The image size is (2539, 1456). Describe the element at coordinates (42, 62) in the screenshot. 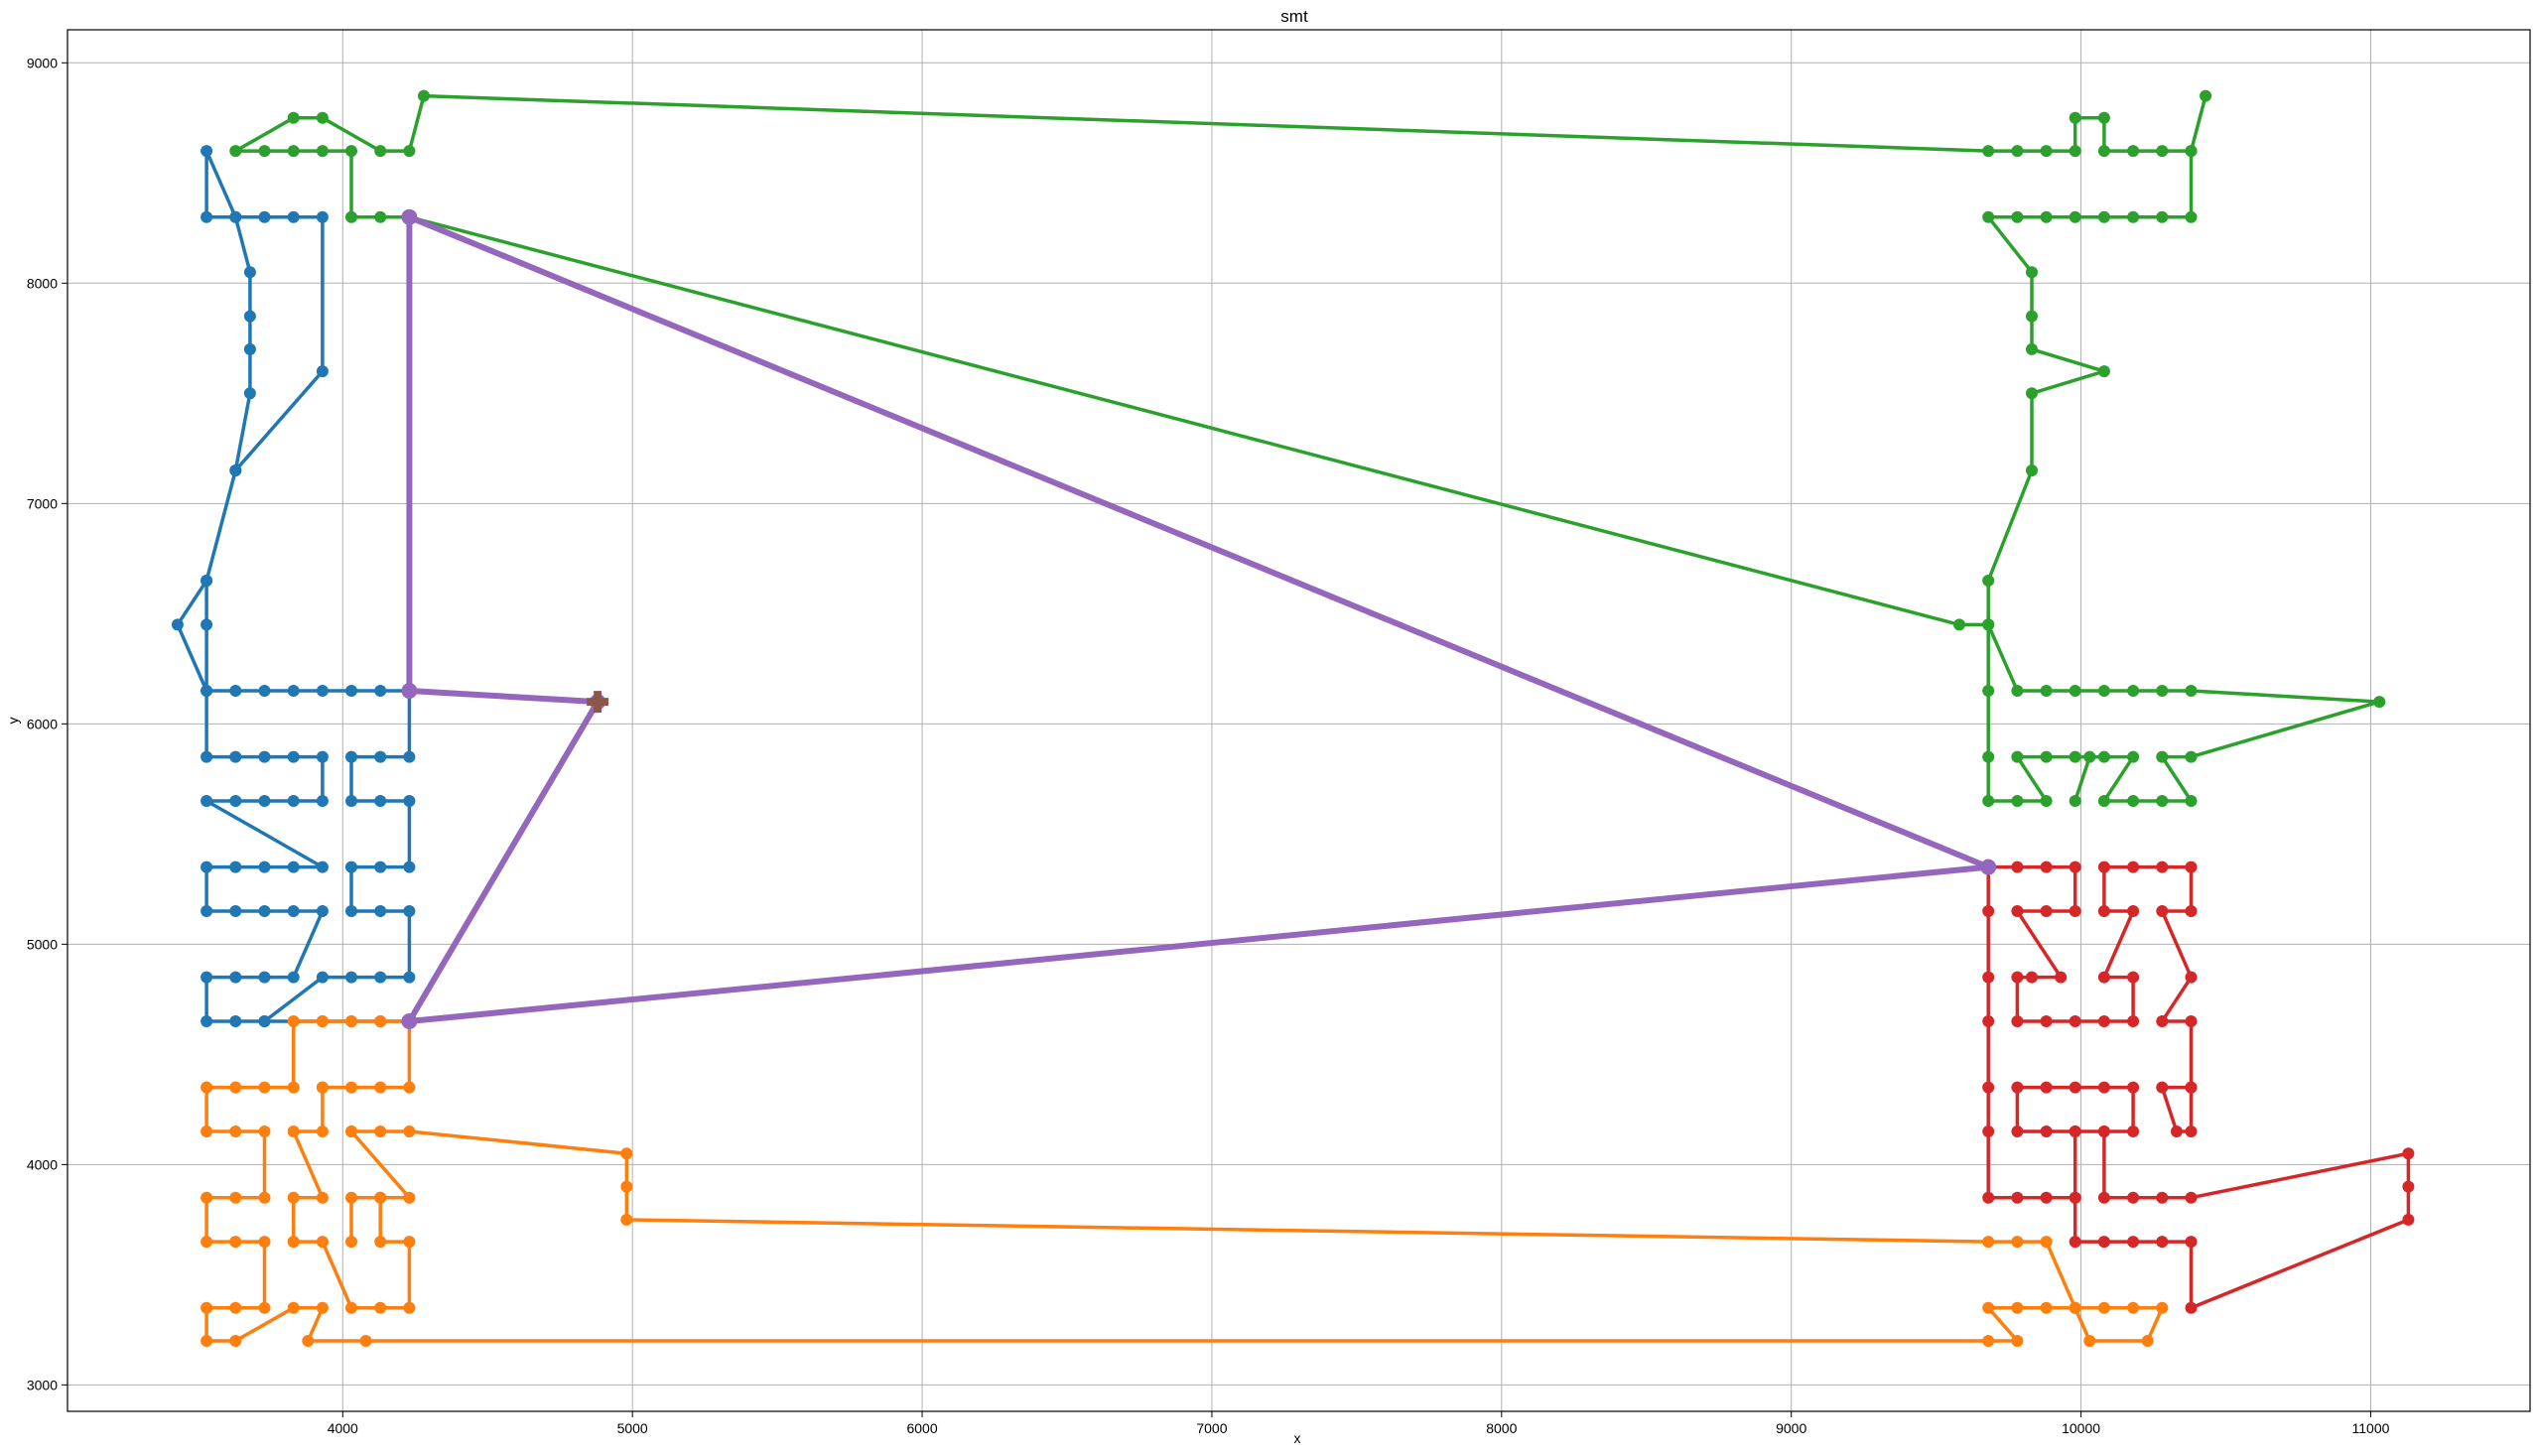

I see `y-tick-label: 9000` at that location.